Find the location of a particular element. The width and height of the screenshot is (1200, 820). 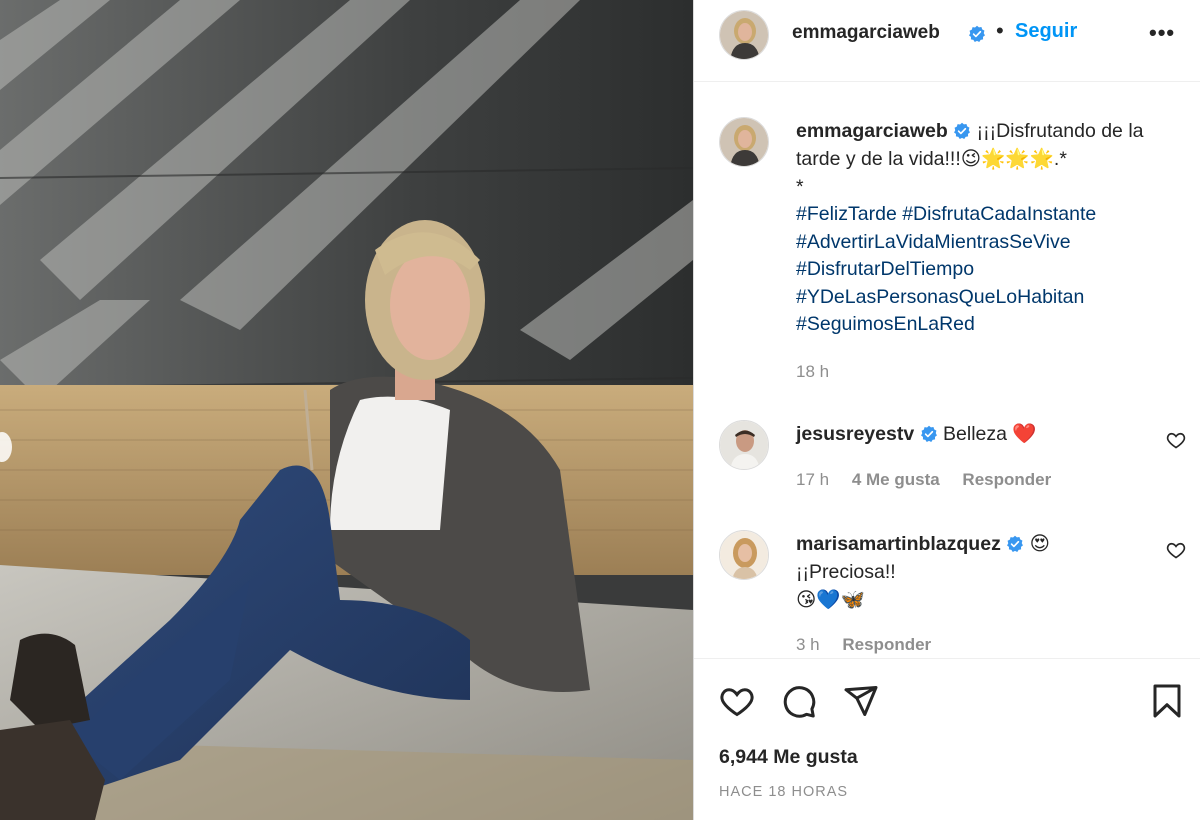

comment-body: 😍 is located at coordinates (1040, 544).